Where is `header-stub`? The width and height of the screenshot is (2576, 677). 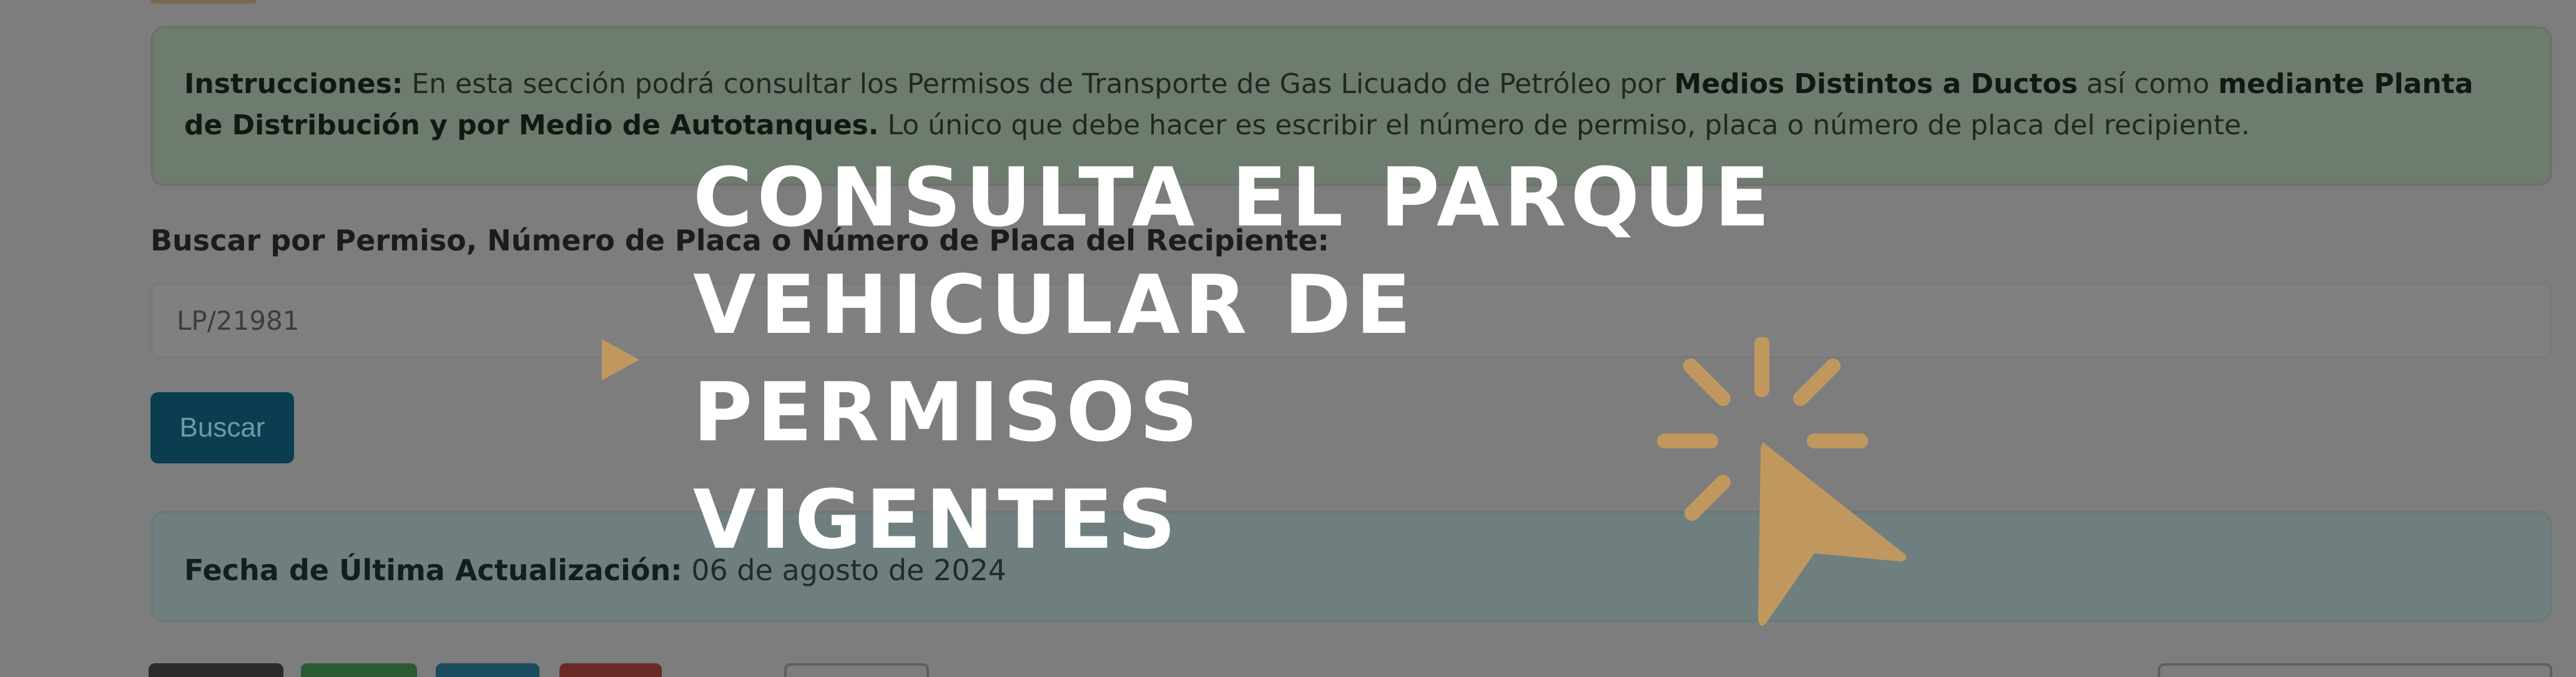
header-stub is located at coordinates (203, 2).